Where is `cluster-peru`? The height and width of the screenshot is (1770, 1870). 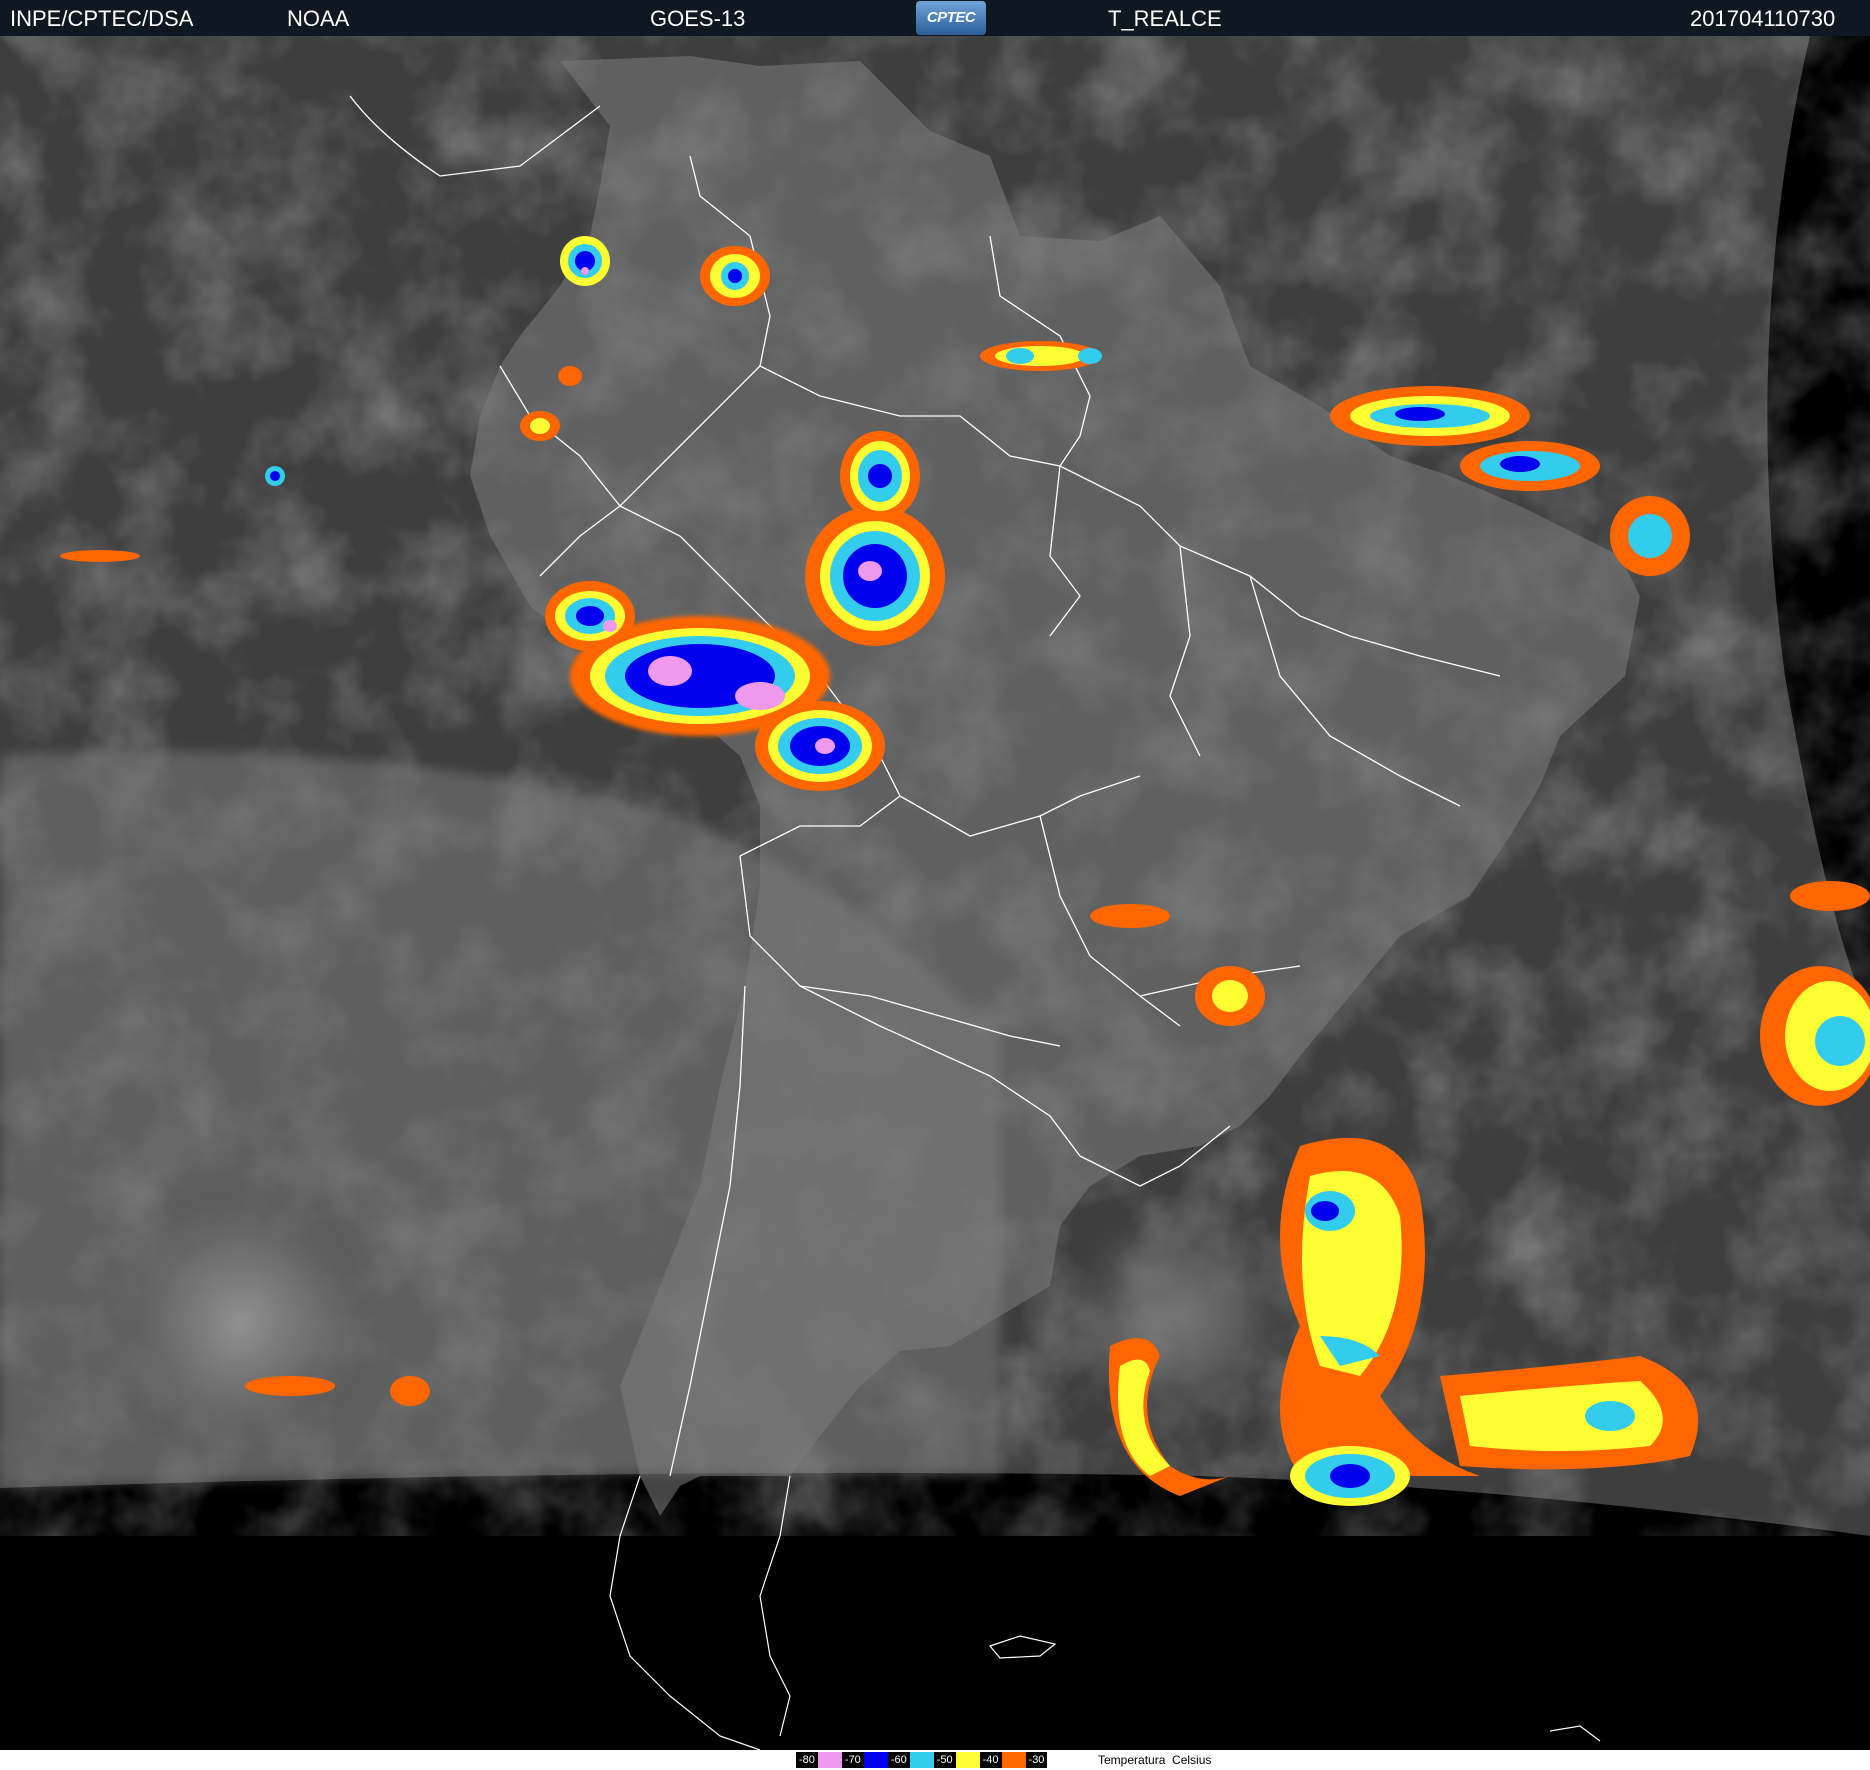
cluster-peru is located at coordinates (590, 616).